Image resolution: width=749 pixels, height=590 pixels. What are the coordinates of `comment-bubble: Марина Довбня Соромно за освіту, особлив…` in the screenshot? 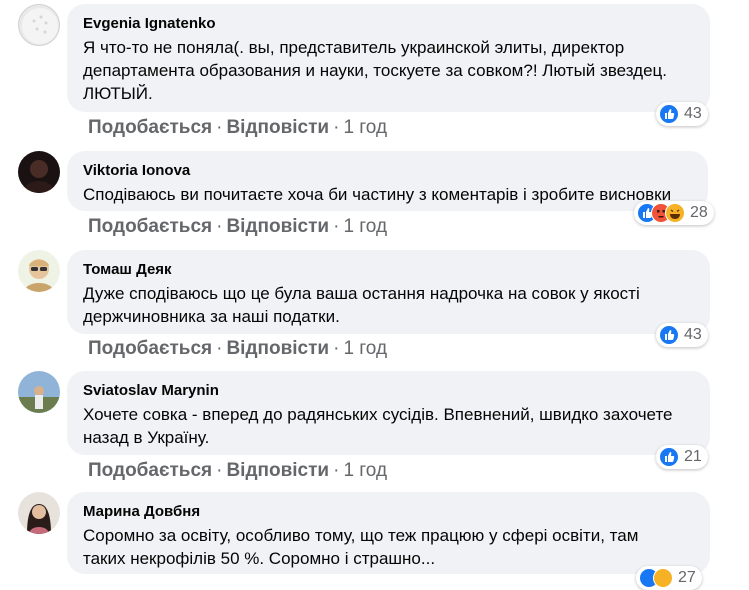 It's located at (388, 533).